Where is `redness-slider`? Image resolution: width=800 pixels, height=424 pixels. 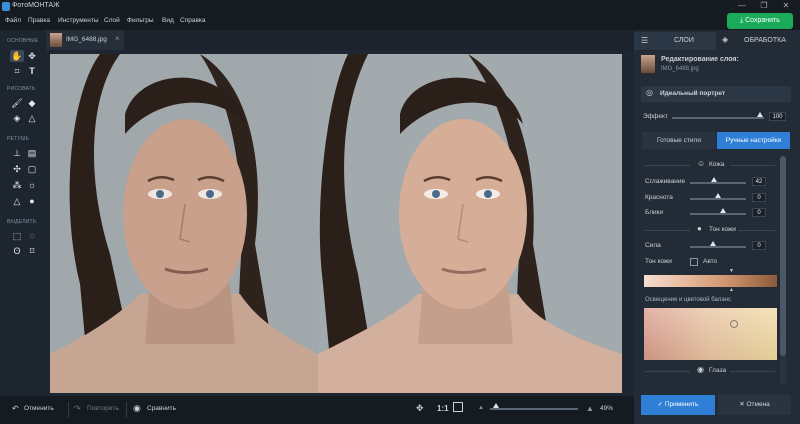
redness-slider is located at coordinates (718, 196).